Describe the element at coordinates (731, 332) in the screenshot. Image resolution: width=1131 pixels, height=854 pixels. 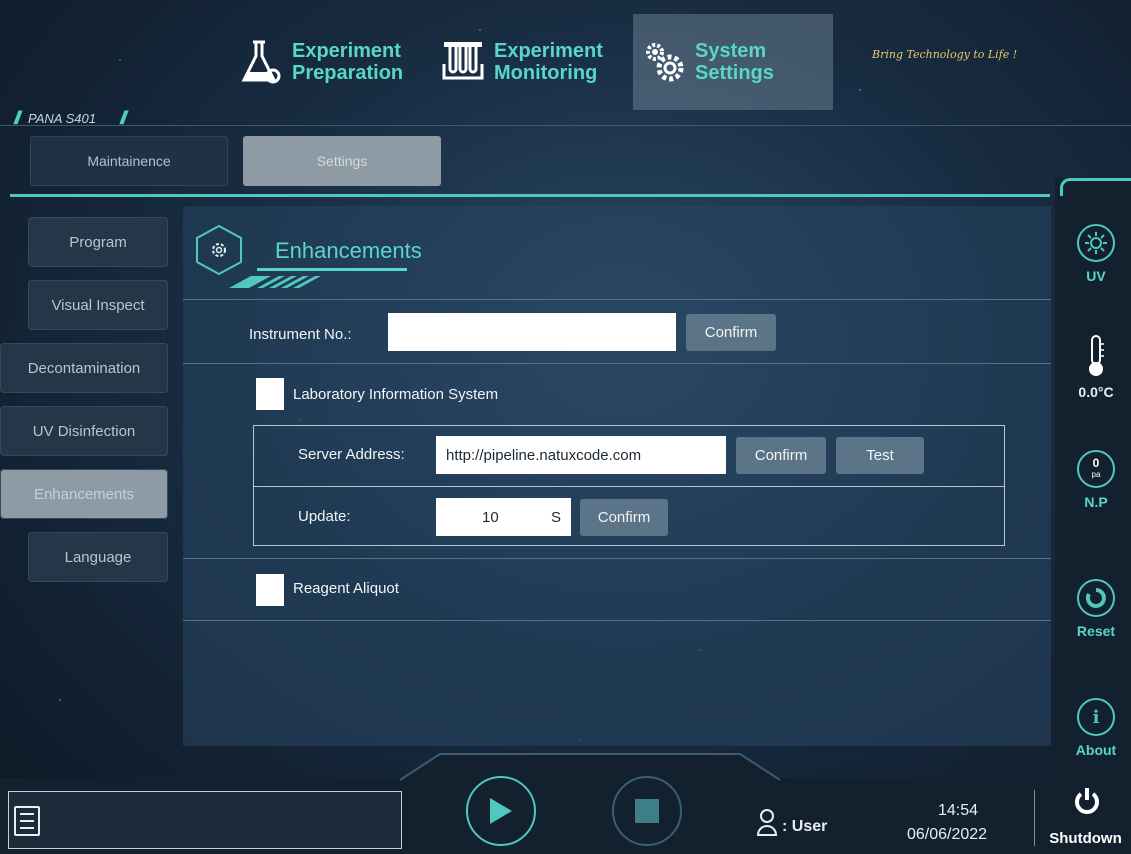
I see `instrument-confirm-button: Confirm` at that location.